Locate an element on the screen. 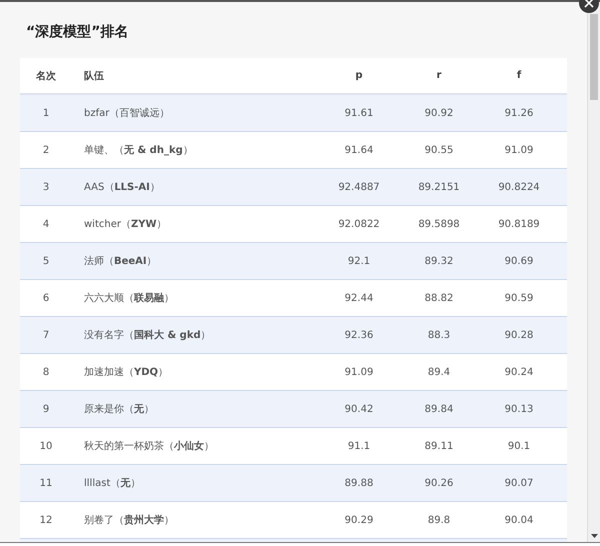 The height and width of the screenshot is (546, 600). table-cell-text: 90.8224 is located at coordinates (519, 187).